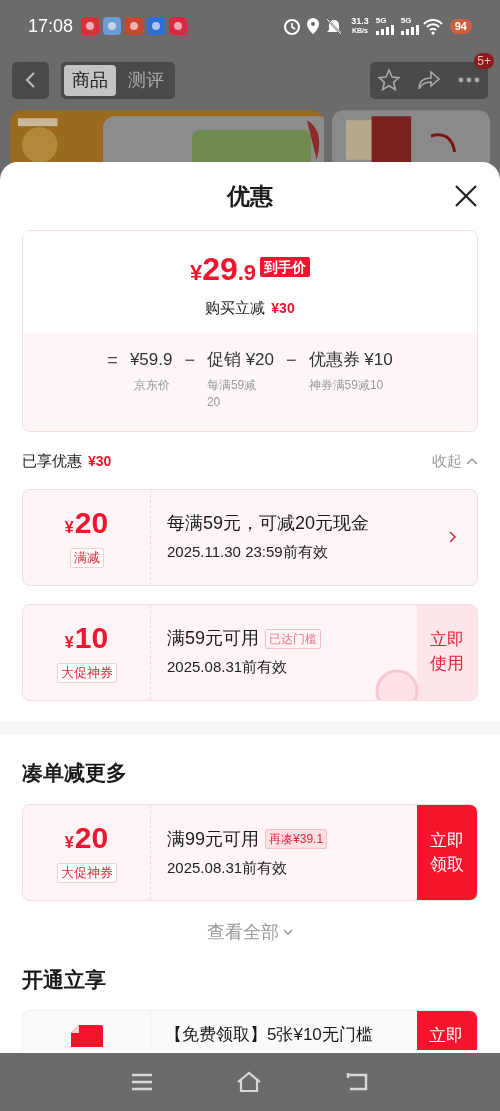 This screenshot has width=500, height=1111. What do you see at coordinates (288, 932) in the screenshot?
I see `chevron-down-icon` at bounding box center [288, 932].